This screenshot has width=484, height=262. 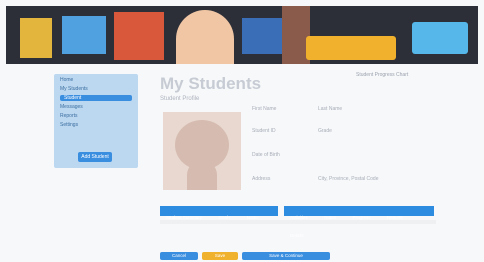 I want to click on tabs-left: Student Summary Goals Notes, so click(x=219, y=213).